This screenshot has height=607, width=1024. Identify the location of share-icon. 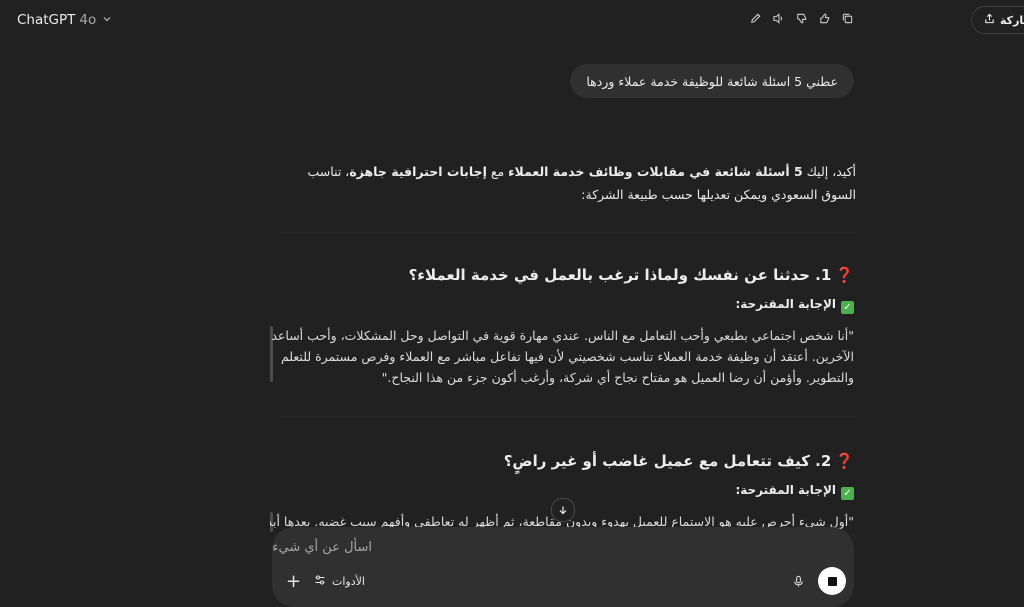
(989, 20).